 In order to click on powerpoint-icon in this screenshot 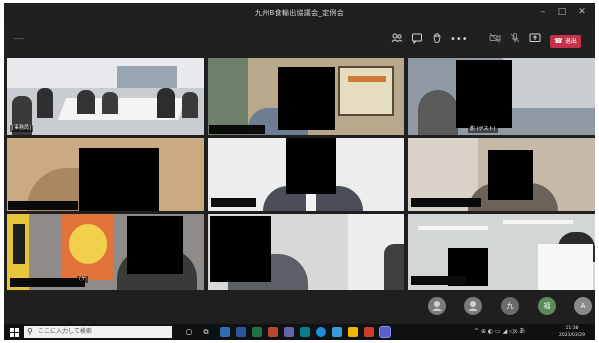, I will do `click(273, 332)`.